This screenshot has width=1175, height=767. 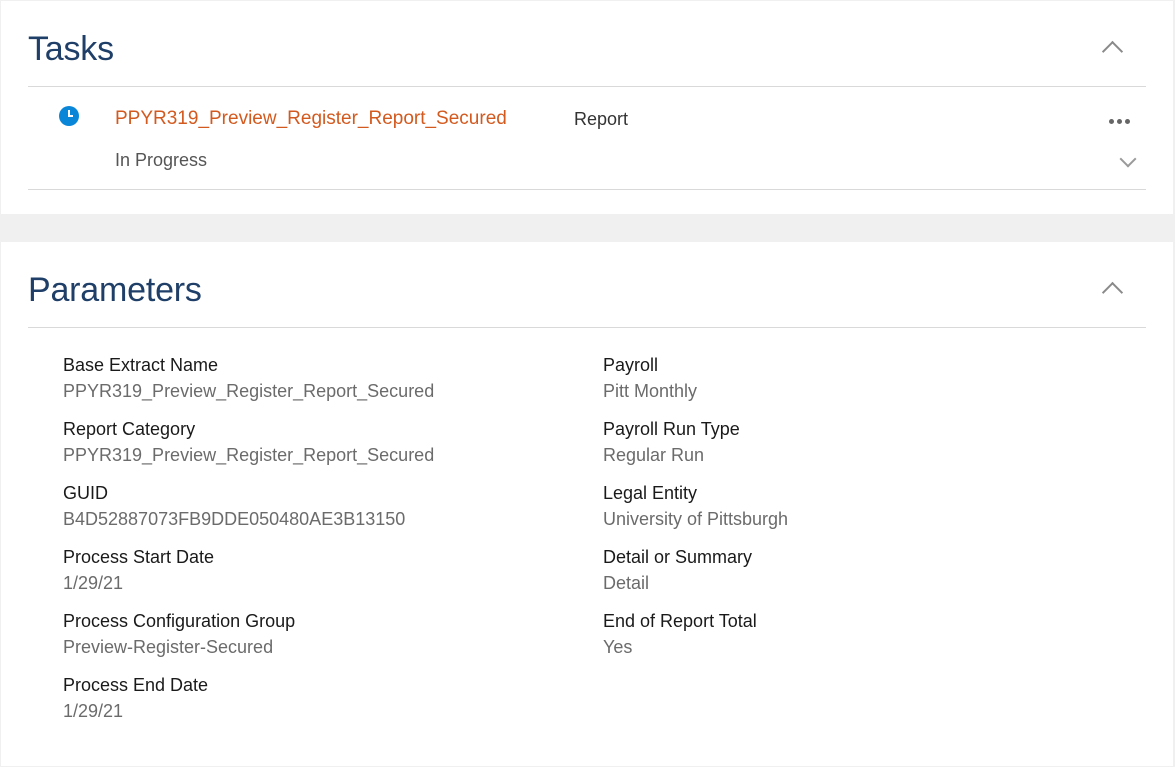 I want to click on param-label: Payroll Run Type, so click(x=671, y=429).